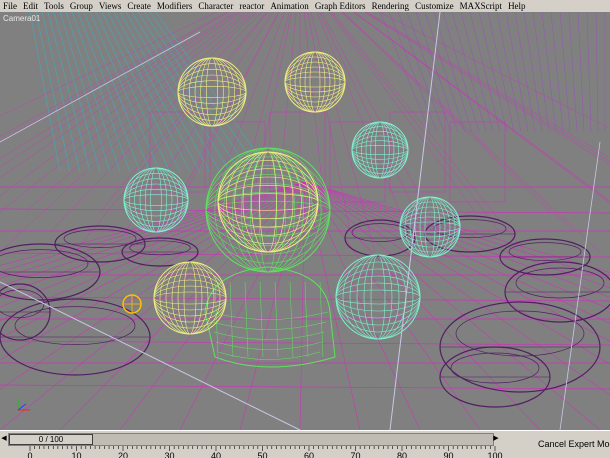 Image resolution: width=610 pixels, height=458 pixels. What do you see at coordinates (138, 6) in the screenshot?
I see `menu-create: Create` at bounding box center [138, 6].